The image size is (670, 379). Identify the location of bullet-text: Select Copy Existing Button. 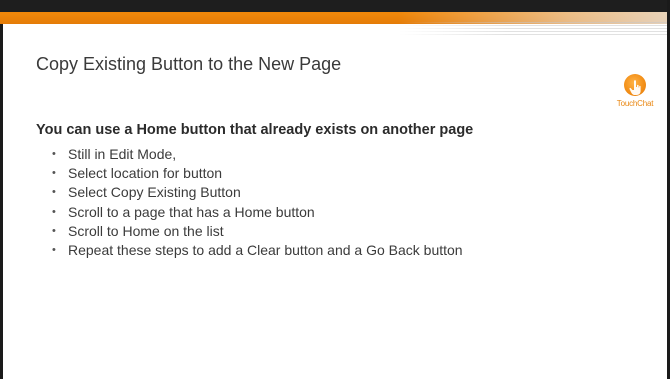
(154, 192).